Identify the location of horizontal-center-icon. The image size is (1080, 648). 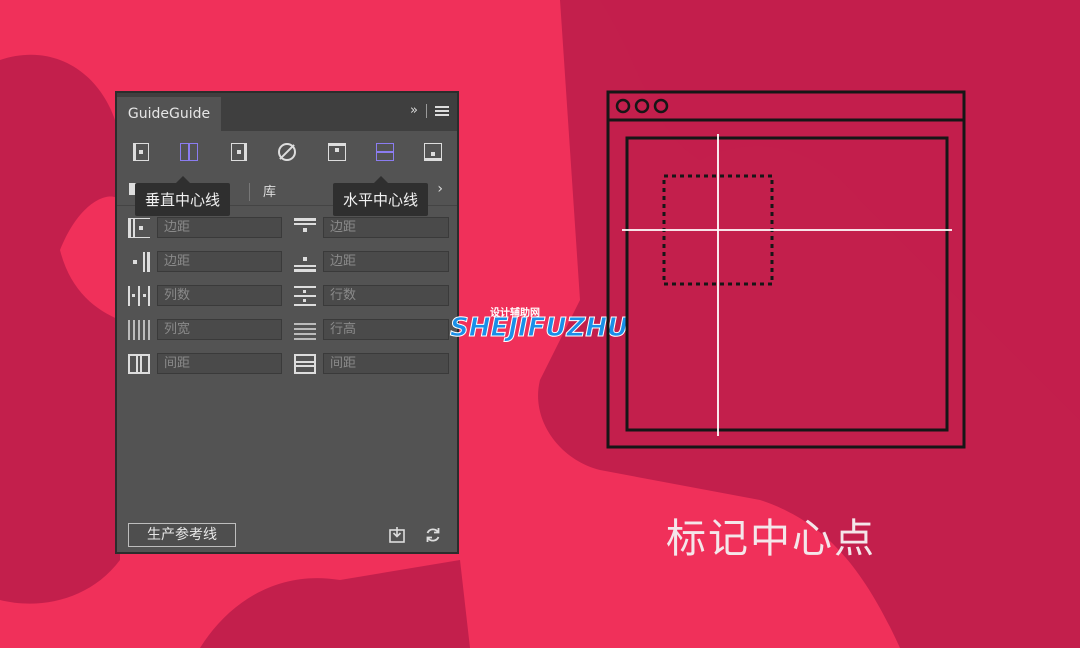
(385, 152).